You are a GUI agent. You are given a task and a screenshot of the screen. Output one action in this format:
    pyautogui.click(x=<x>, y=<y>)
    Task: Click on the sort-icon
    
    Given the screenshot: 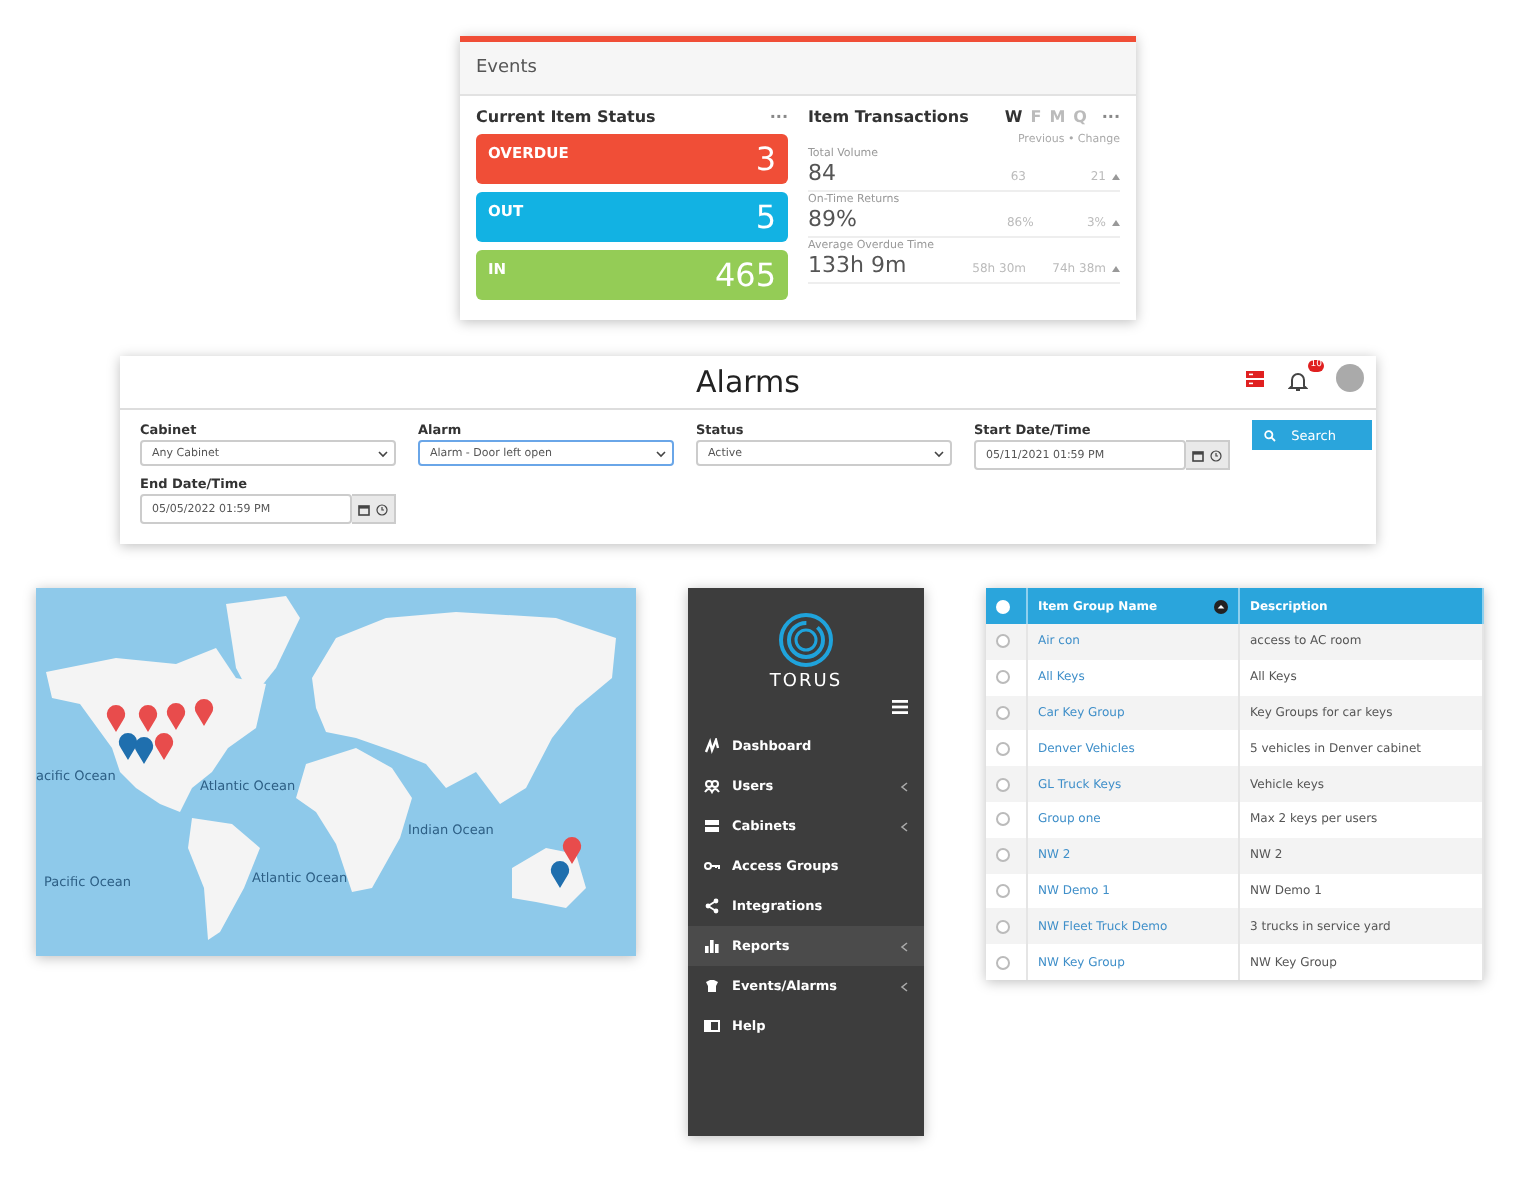 What is the action you would take?
    pyautogui.click(x=1221, y=606)
    